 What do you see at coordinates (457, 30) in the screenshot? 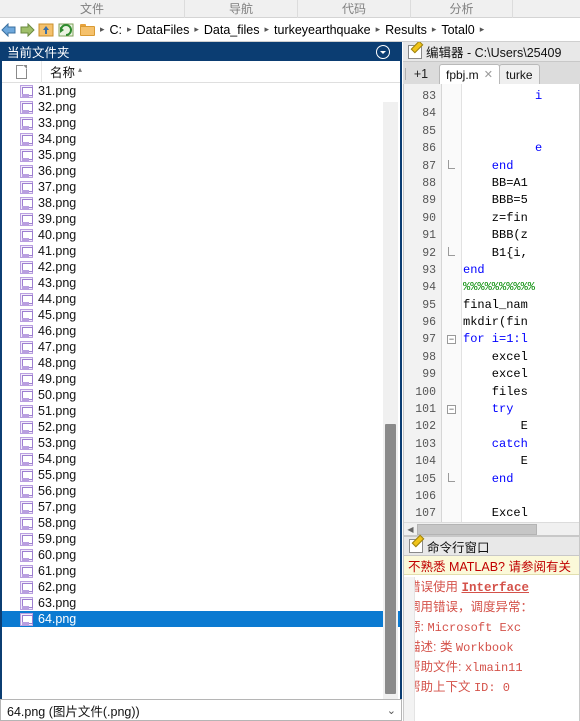
I see `breadcrumb-item-5: Total0` at bounding box center [457, 30].